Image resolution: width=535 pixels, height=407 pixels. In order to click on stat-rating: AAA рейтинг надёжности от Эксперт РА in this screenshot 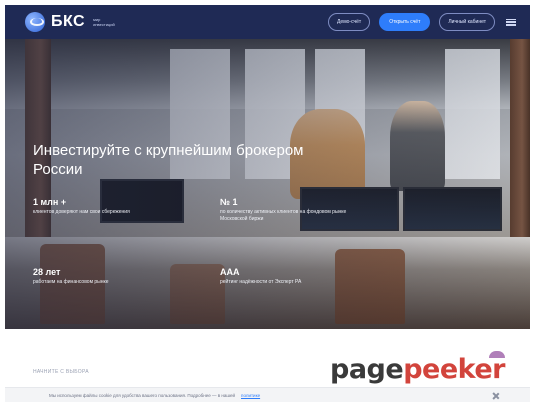, I will do `click(295, 276)`.